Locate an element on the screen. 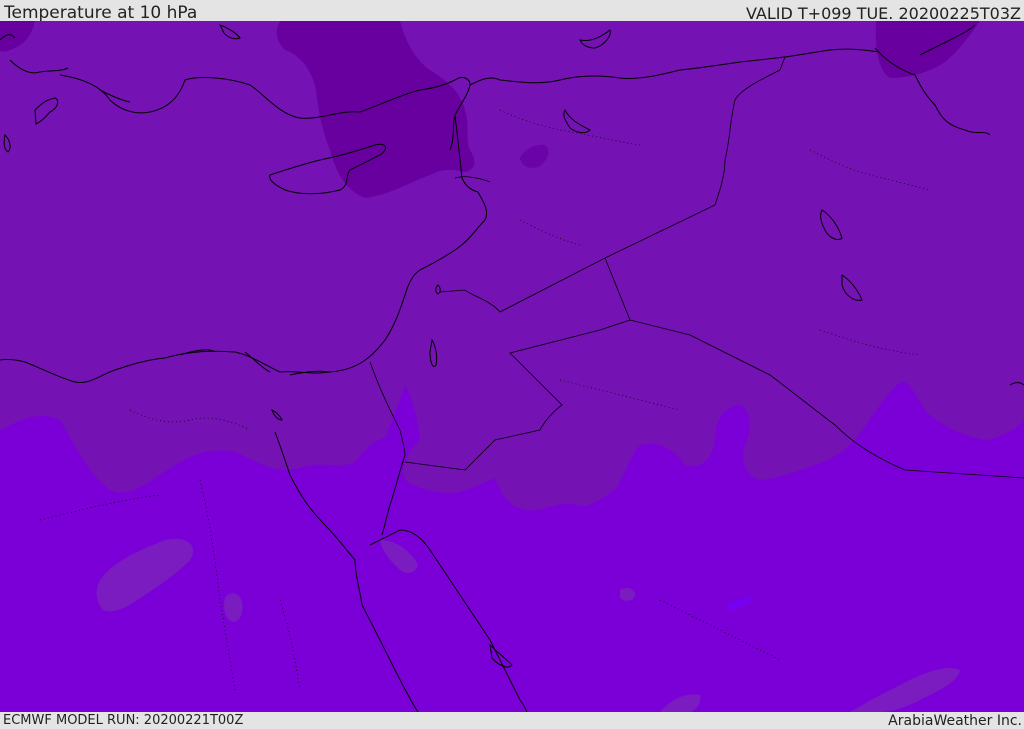  model-run-label: ECMWF MODEL RUN: 20200221T00Z is located at coordinates (123, 720).